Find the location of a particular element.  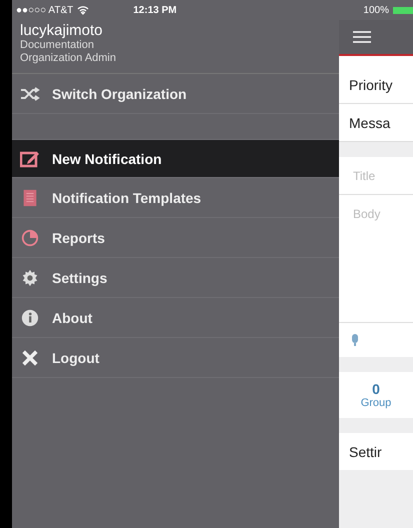

menu-item: Notification Templates is located at coordinates (175, 198).